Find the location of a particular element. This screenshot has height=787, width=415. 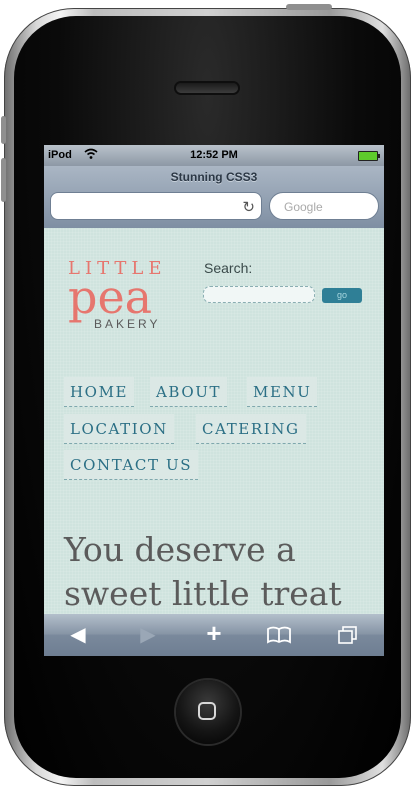

home-square-icon is located at coordinates (207, 711).